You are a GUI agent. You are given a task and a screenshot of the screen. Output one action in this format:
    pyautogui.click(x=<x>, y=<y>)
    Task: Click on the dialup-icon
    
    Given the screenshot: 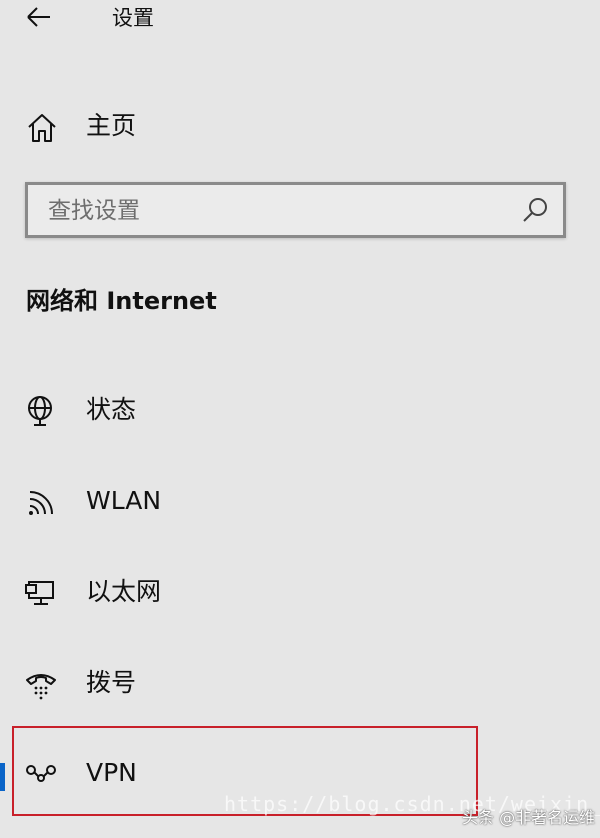 What is the action you would take?
    pyautogui.click(x=41, y=687)
    